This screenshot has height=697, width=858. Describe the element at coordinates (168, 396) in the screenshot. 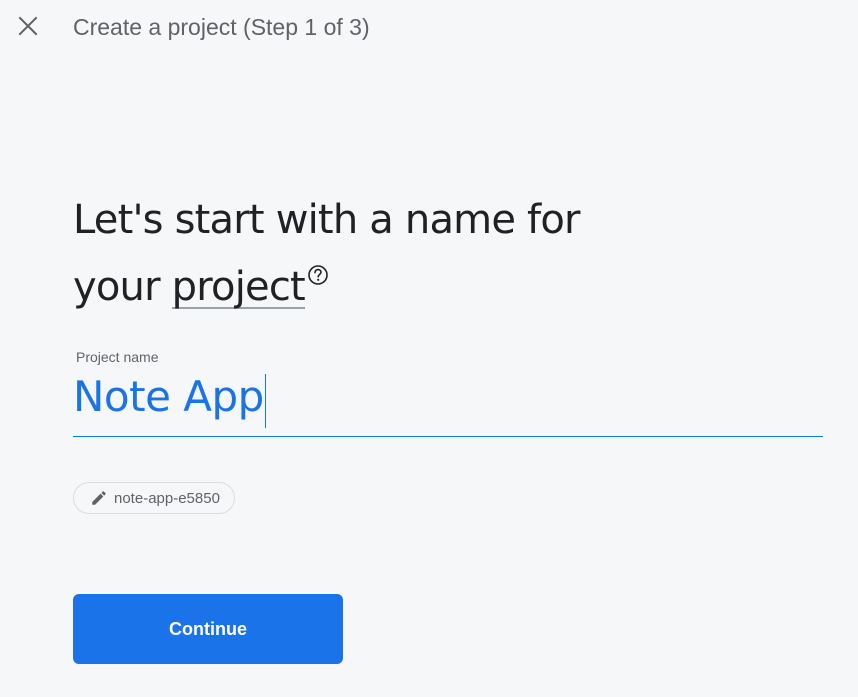

I see `project-name-value: Note App` at that location.